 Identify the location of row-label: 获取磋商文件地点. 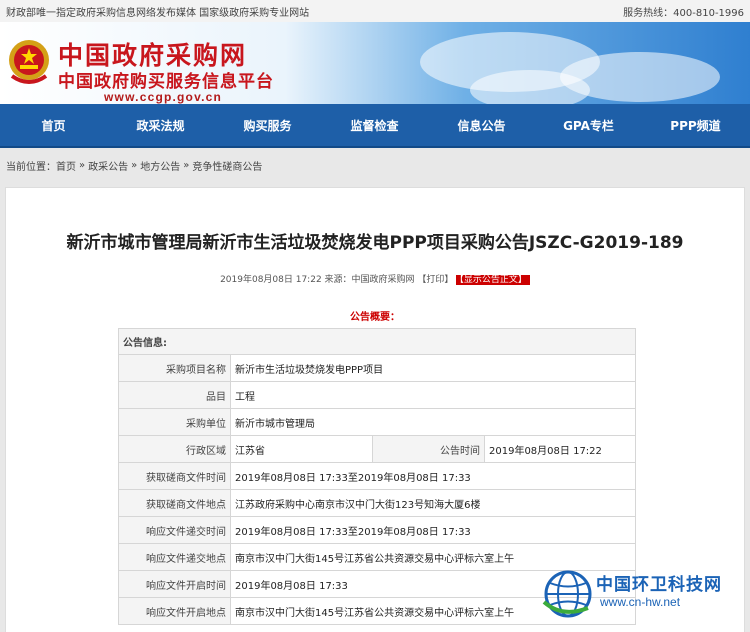
(174, 503).